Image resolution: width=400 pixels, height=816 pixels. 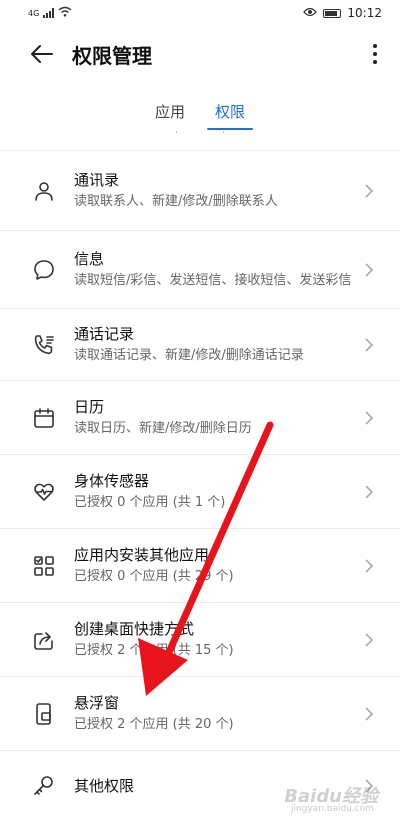 What do you see at coordinates (97, 180) in the screenshot?
I see `permission-title: 通讯录` at bounding box center [97, 180].